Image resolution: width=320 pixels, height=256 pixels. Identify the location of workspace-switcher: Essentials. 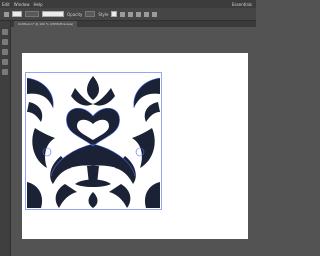
(244, 4).